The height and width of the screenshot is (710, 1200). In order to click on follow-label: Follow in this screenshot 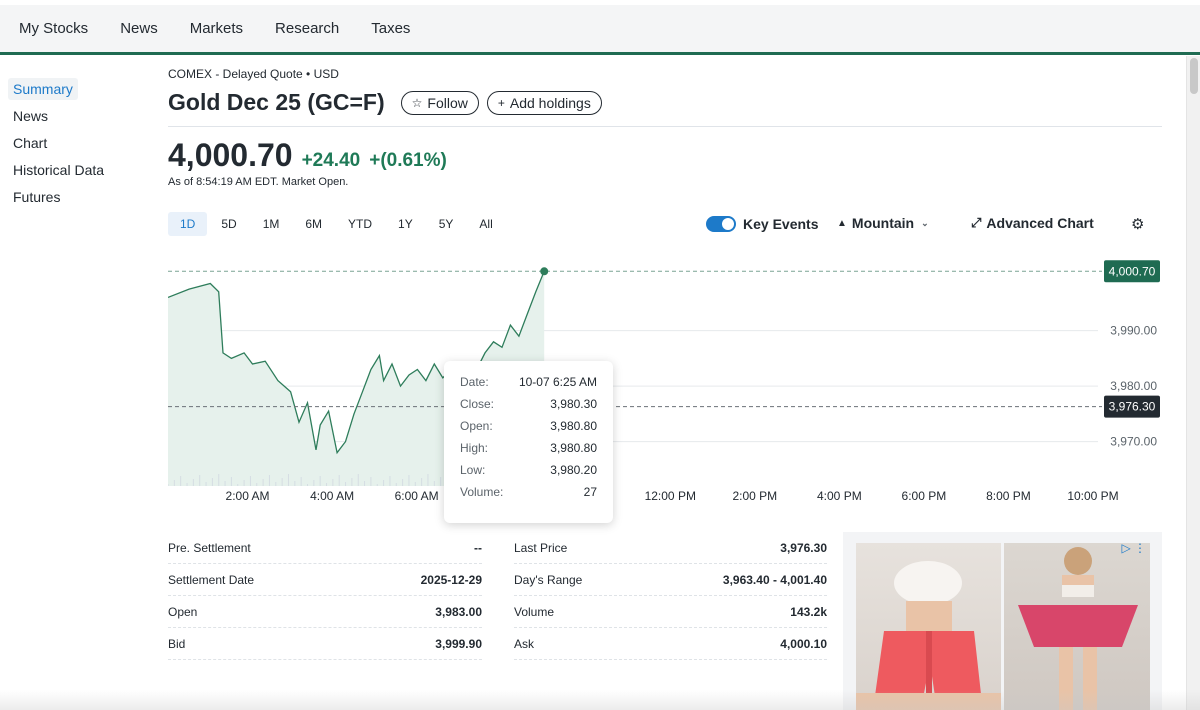, I will do `click(447, 102)`.